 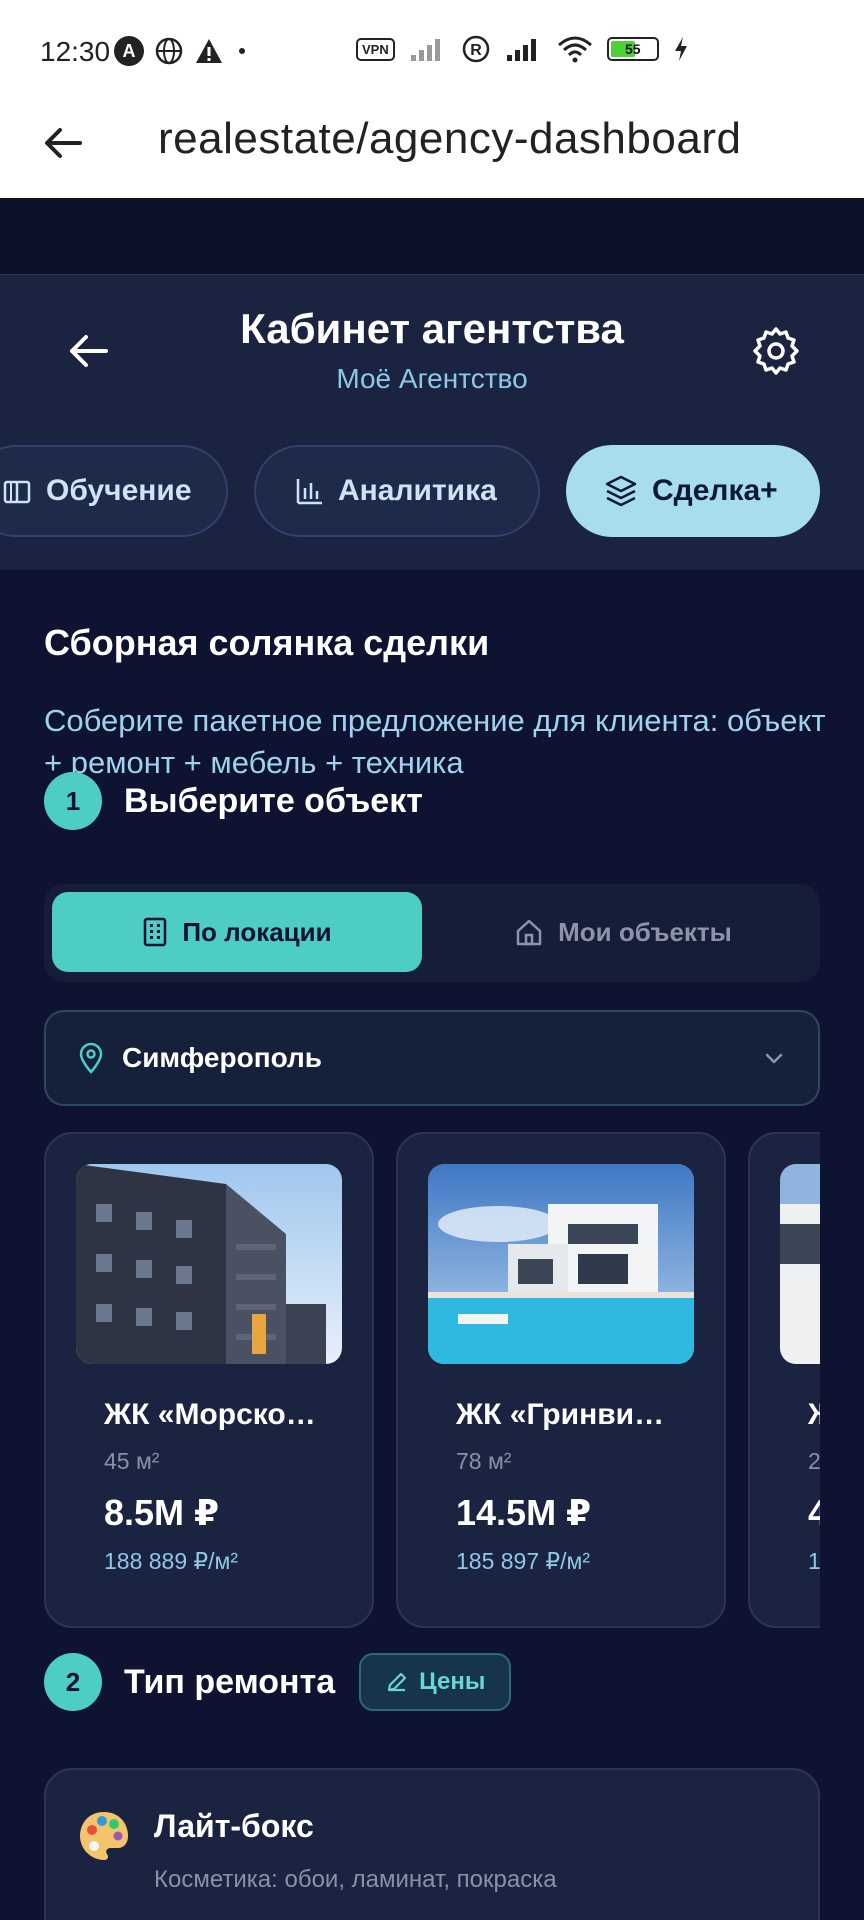 I want to click on tab-learning: Обучение, so click(x=114, y=491).